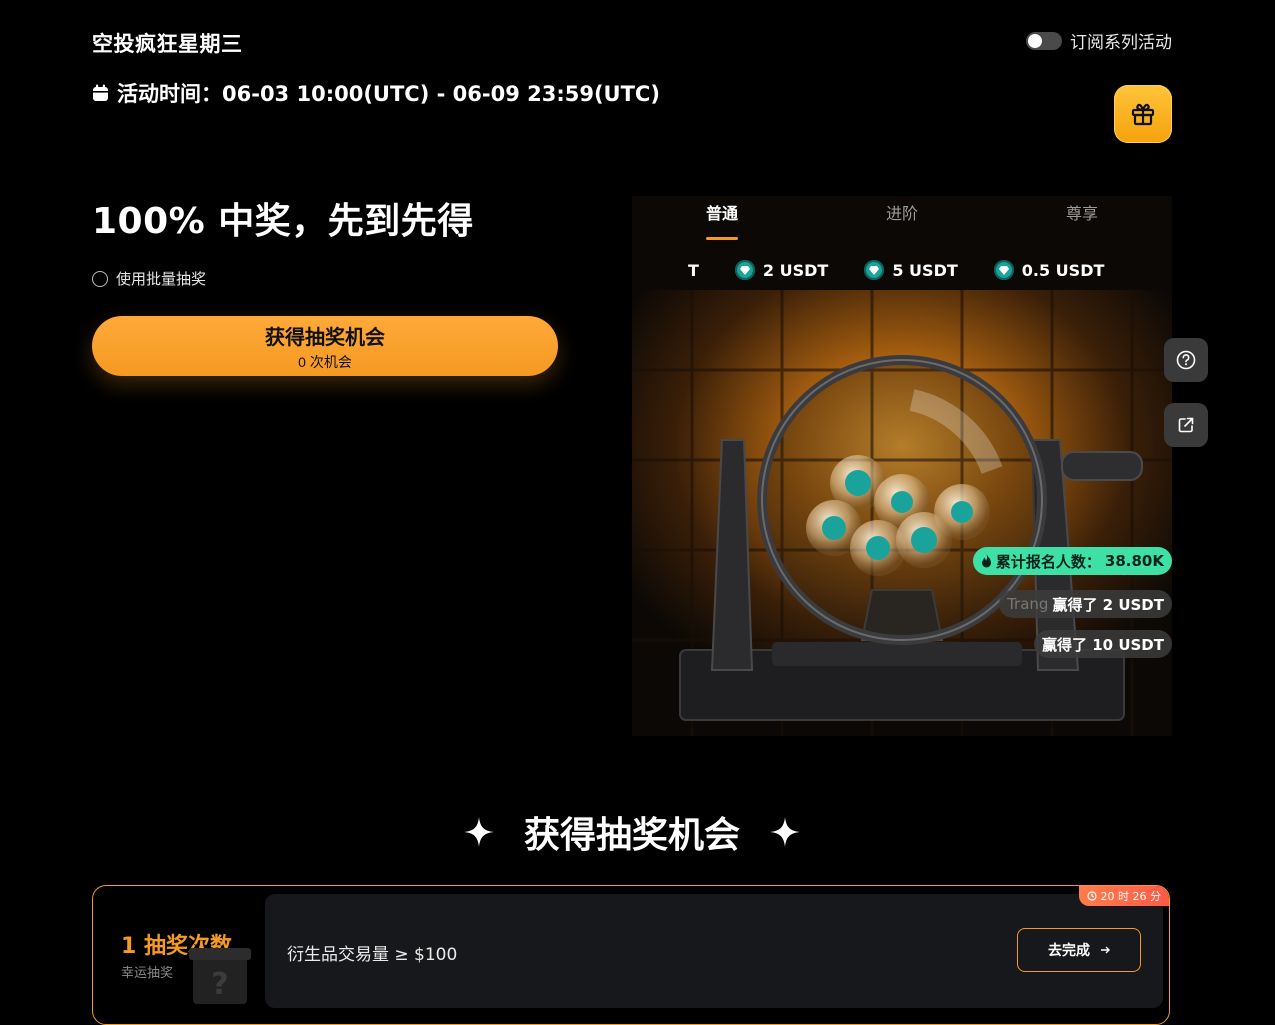  I want to click on tab-normal: 普通, so click(722, 219).